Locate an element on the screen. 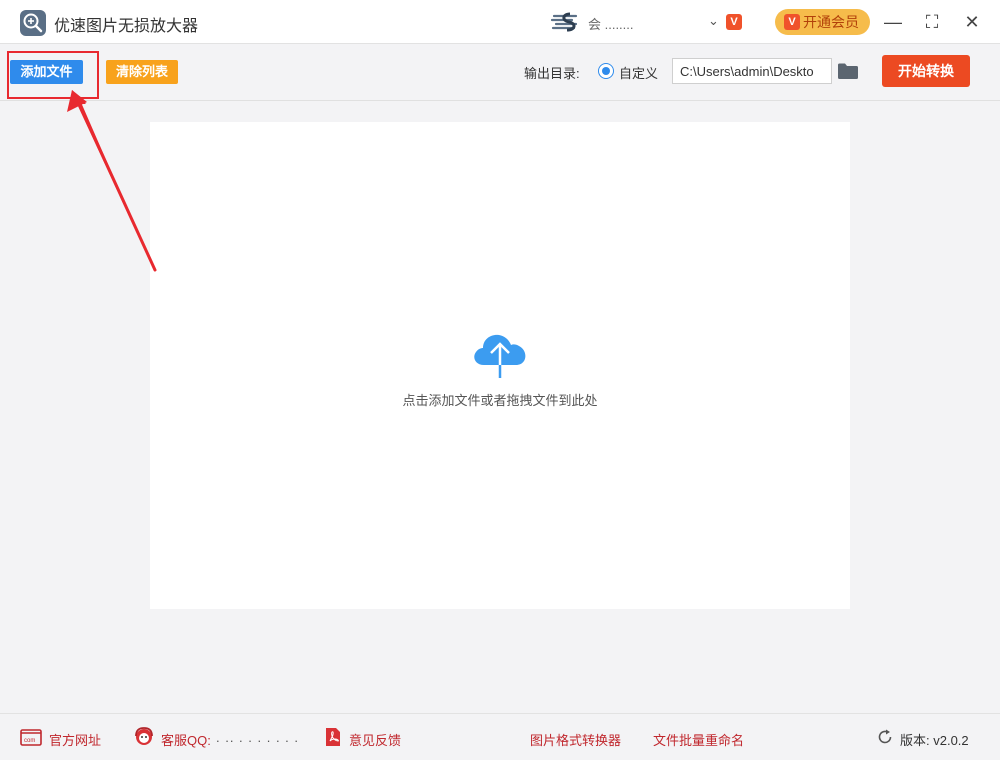 This screenshot has width=1000, height=760. drop-hint-text: 点击添加文件或者拖拽文件到此处 is located at coordinates (500, 400).